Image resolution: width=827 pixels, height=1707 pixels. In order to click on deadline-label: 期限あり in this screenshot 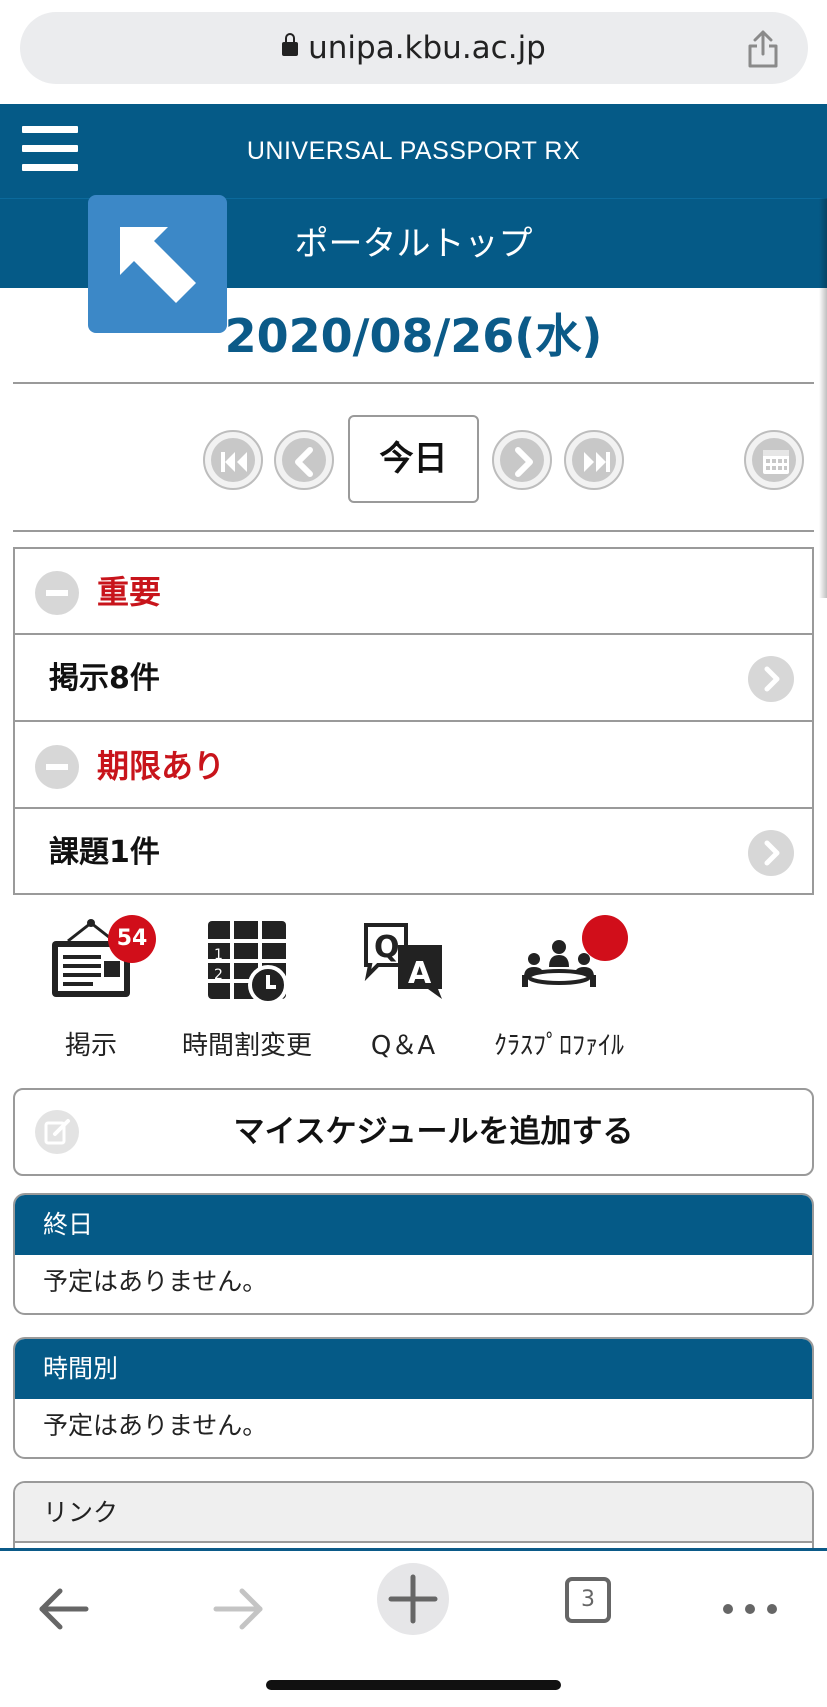, I will do `click(161, 766)`.